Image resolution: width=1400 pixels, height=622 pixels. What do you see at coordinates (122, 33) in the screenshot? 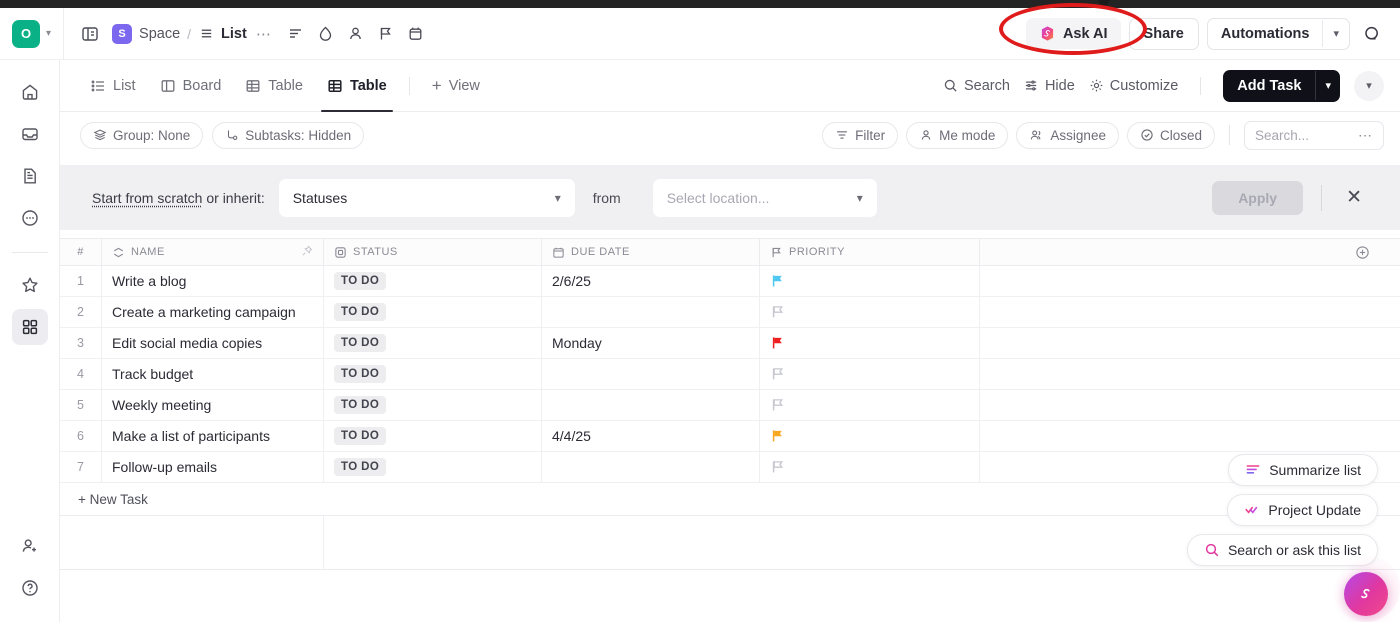
I see `space-badge: S` at bounding box center [122, 33].